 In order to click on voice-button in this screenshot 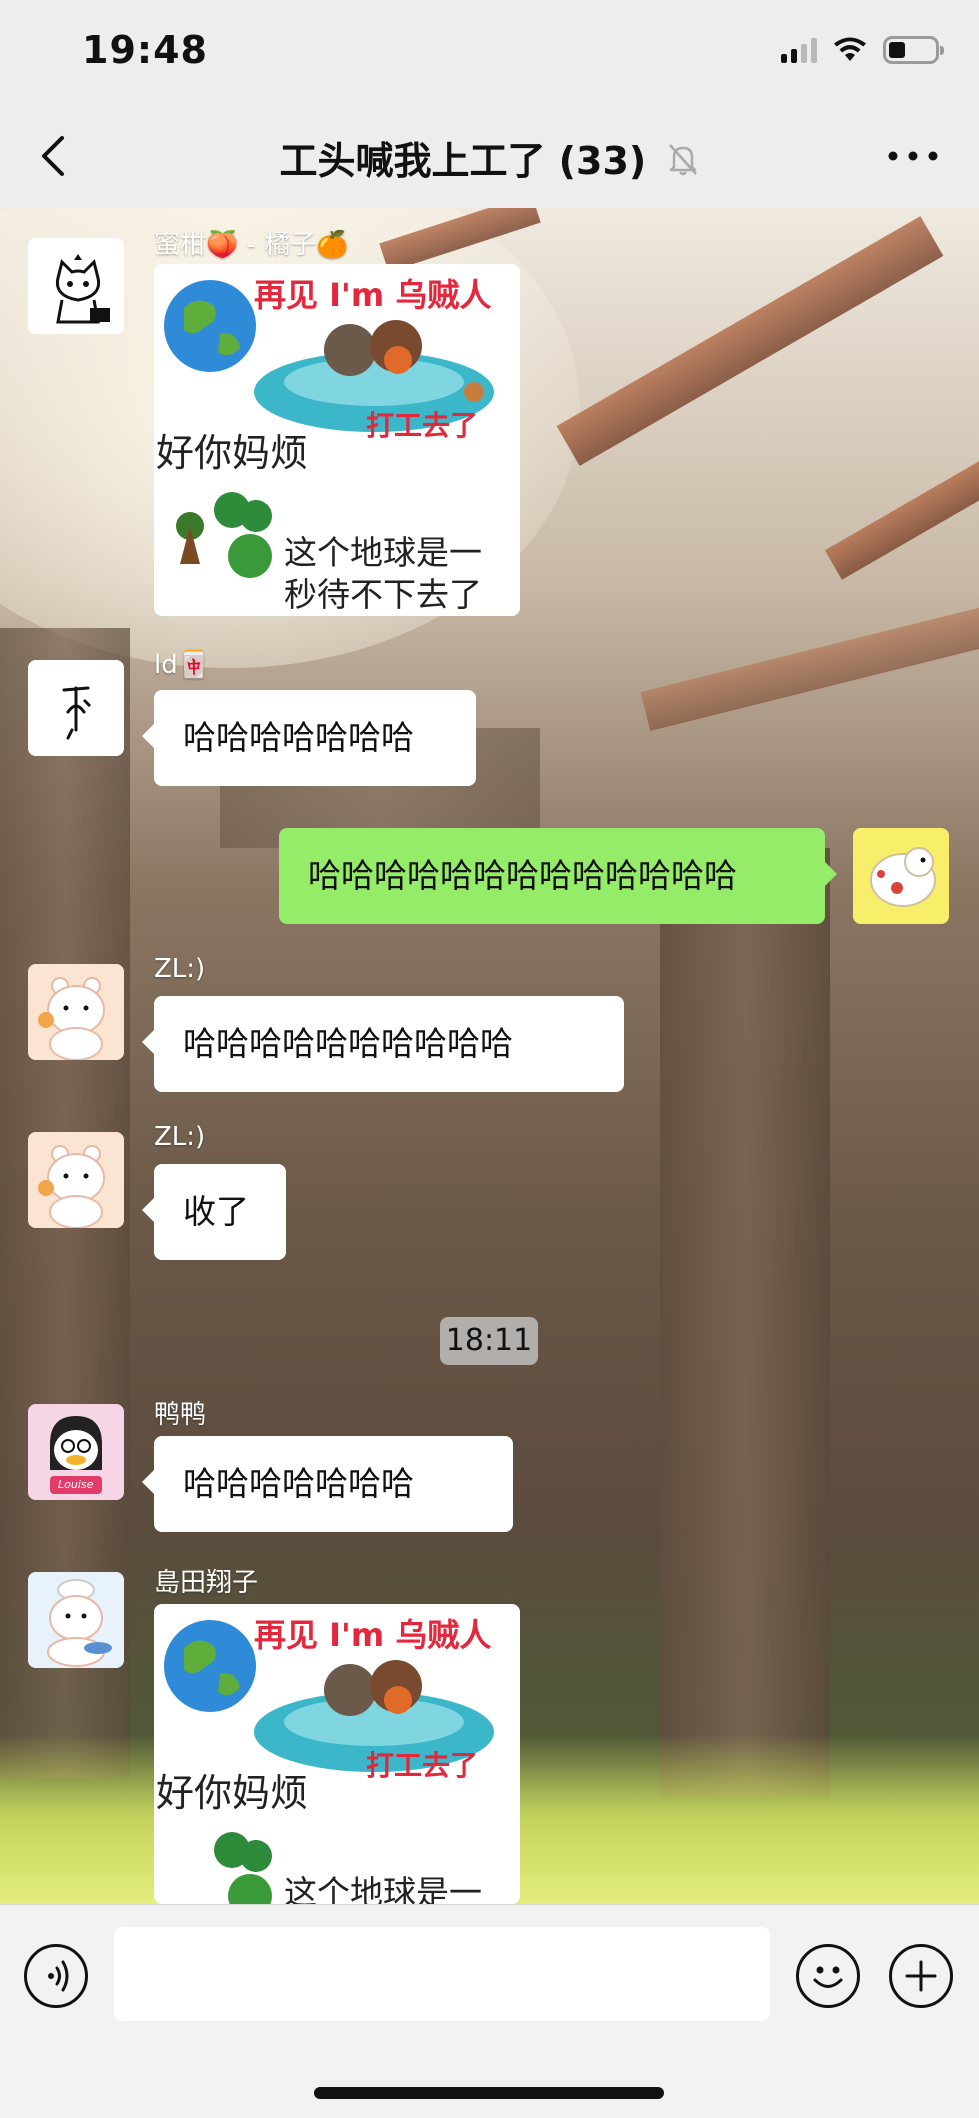, I will do `click(56, 1976)`.